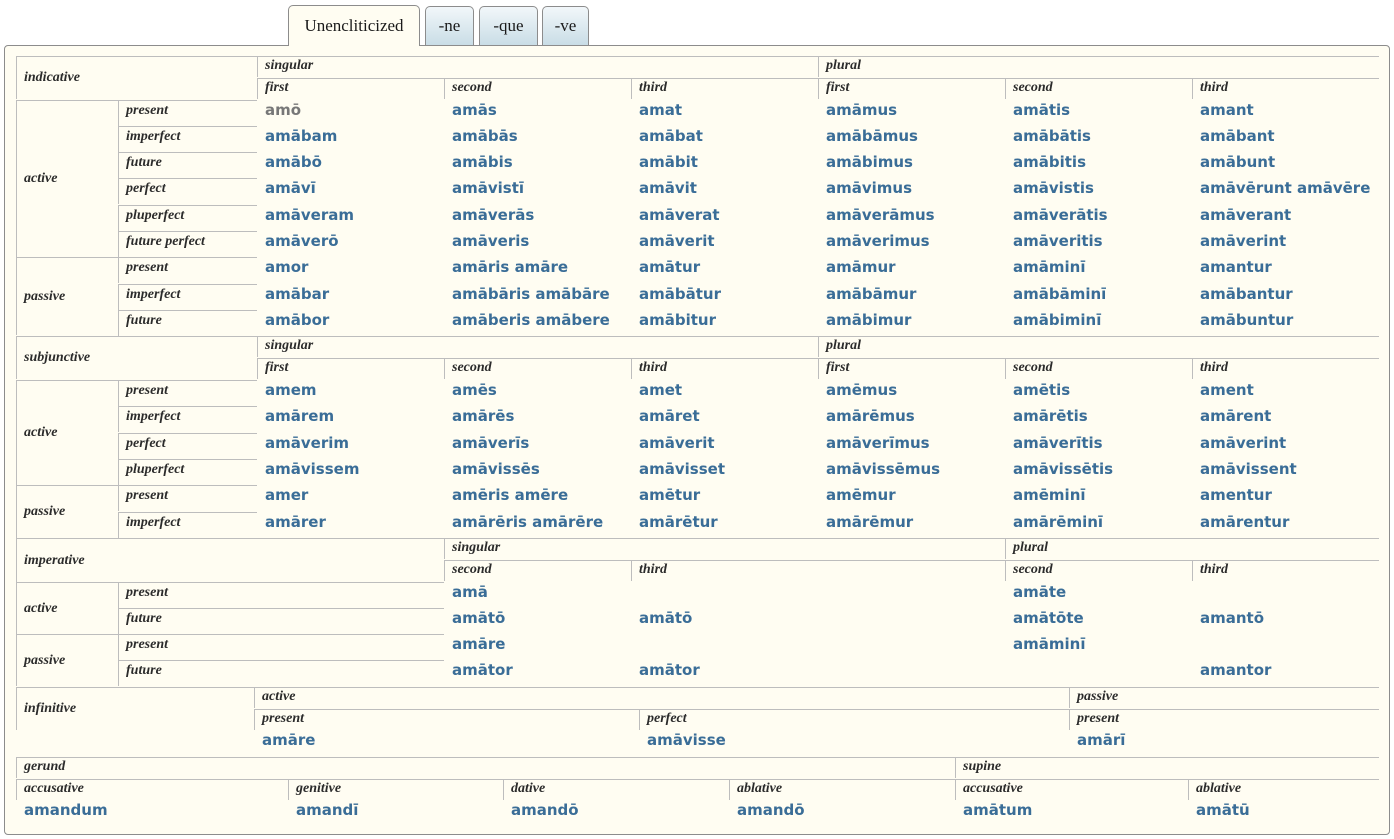 The image size is (1394, 839). I want to click on verb-form: amābis, so click(539, 164).